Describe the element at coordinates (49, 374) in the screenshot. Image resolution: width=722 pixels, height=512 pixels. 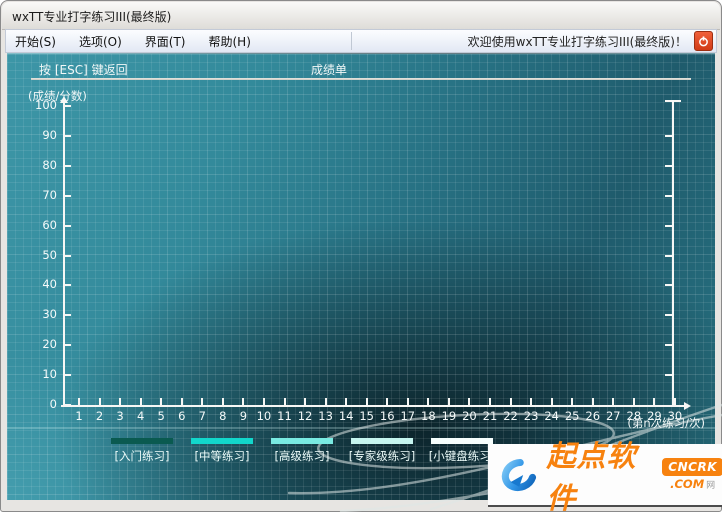
I see `y-tick-label: 10` at that location.